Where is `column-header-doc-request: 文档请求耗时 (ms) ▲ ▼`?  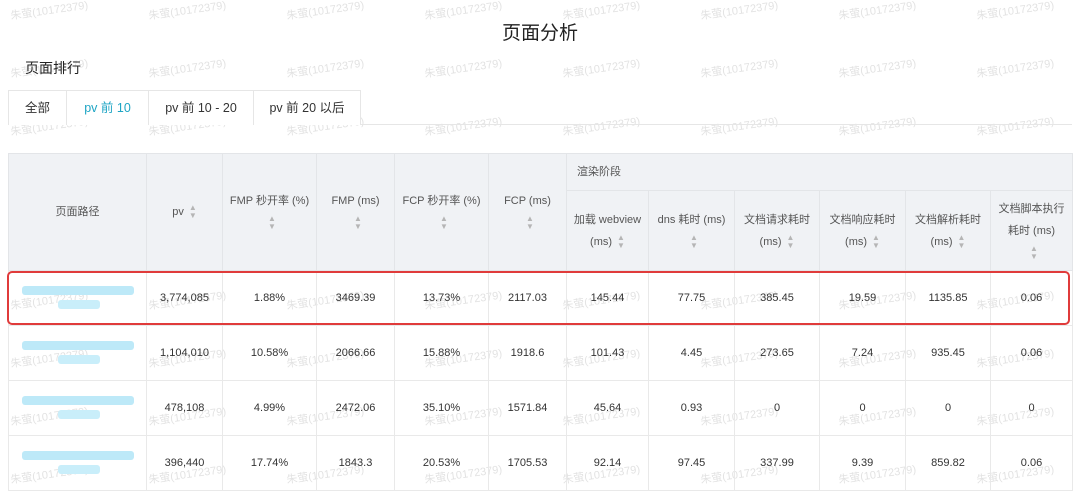
column-header-doc-request: 文档请求耗时 (ms) ▲ ▼ is located at coordinates (777, 230).